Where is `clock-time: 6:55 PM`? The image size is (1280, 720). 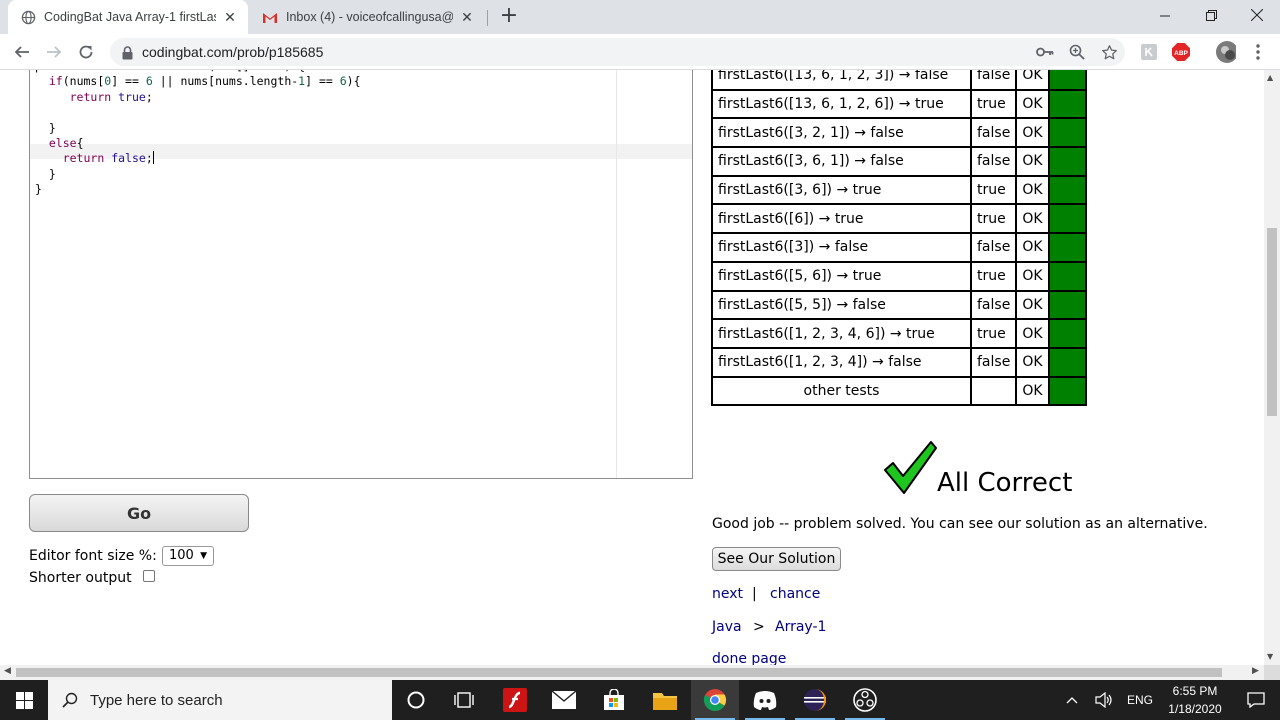
clock-time: 6:55 PM is located at coordinates (1195, 691).